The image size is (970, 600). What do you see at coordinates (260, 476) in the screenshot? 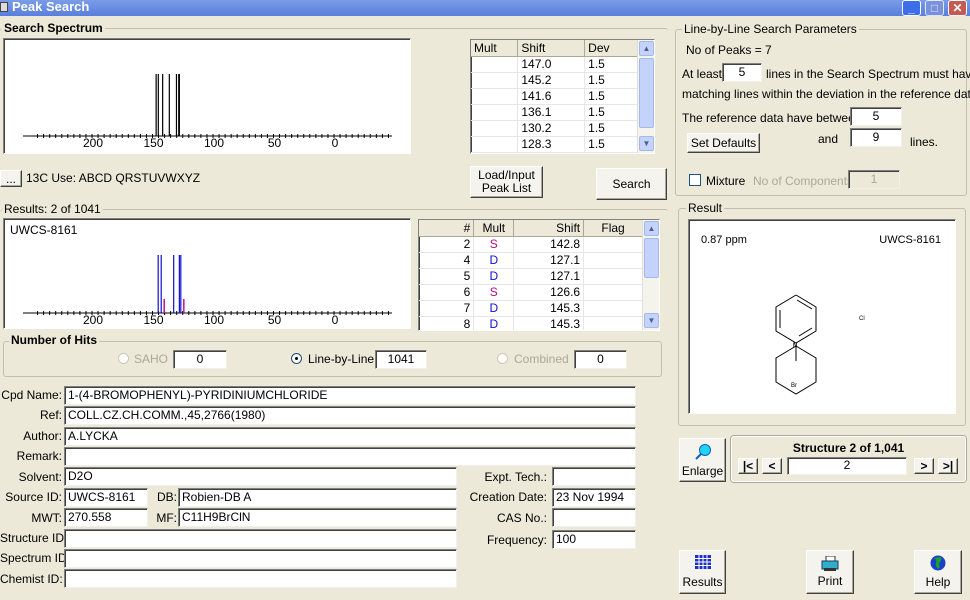
I see `solvent-field: D2O` at bounding box center [260, 476].